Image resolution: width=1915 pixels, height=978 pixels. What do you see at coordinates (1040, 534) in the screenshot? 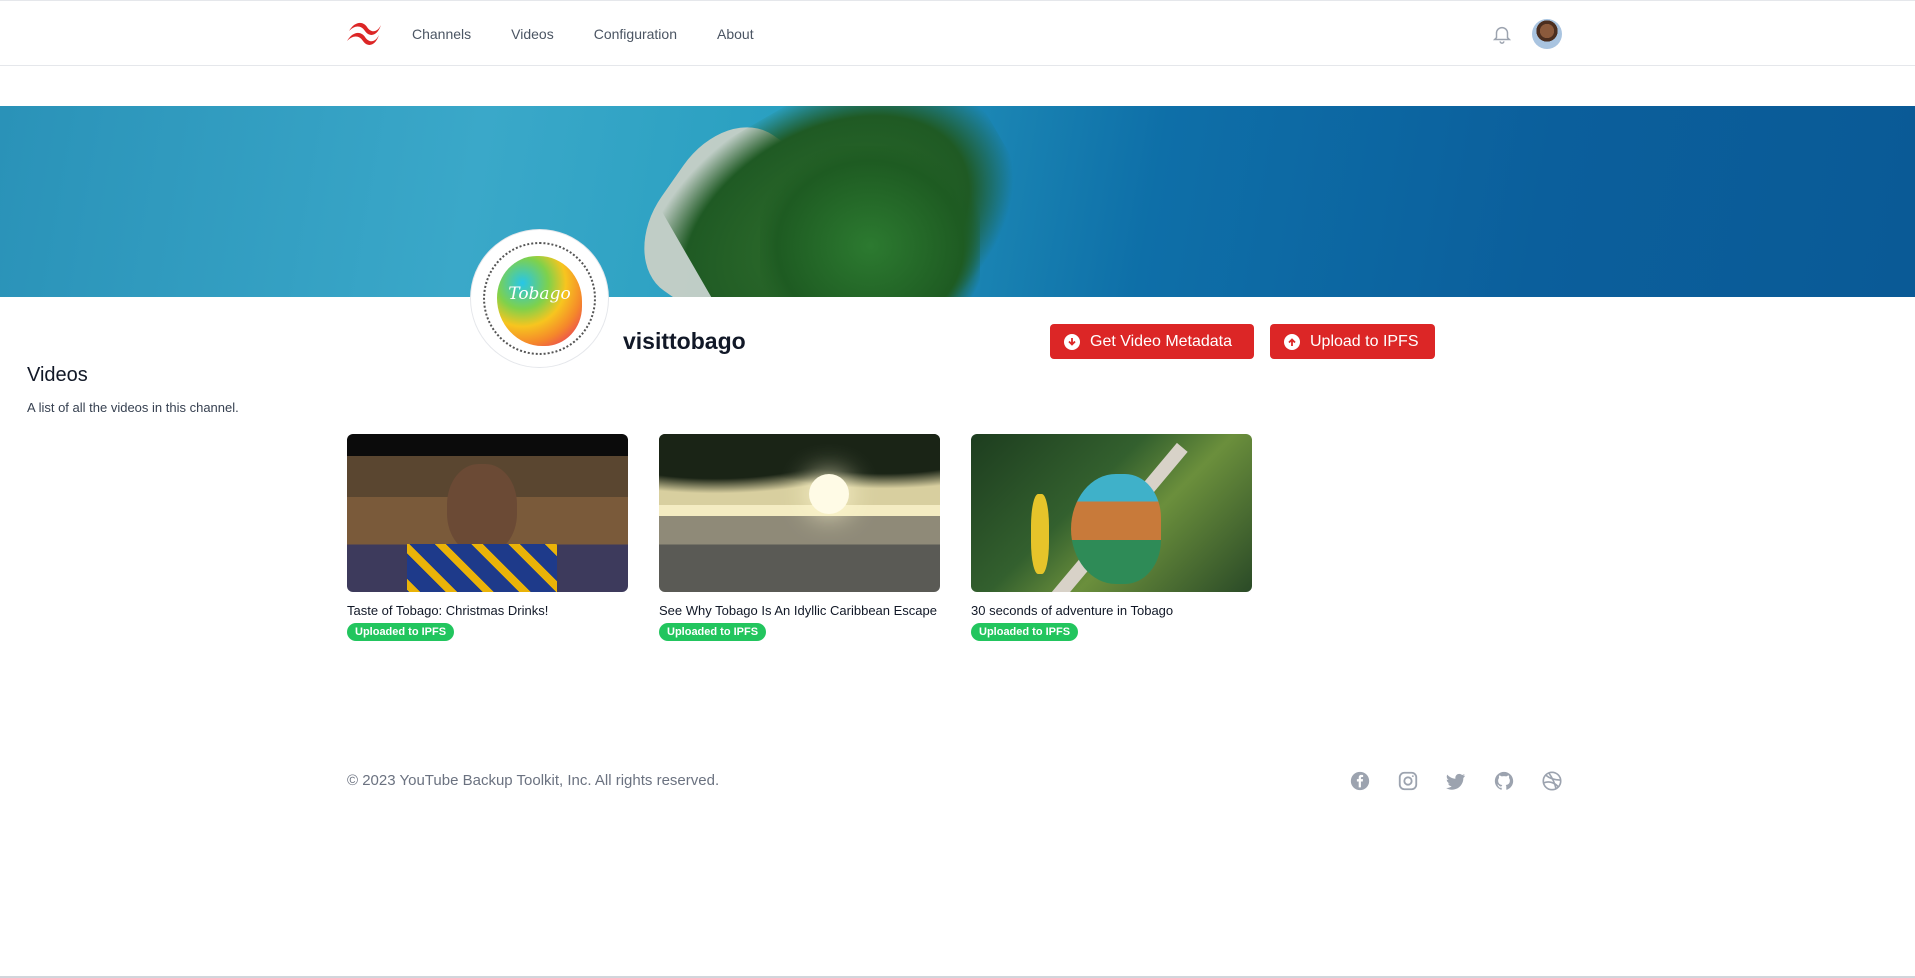
I see `thumbnail-flower` at bounding box center [1040, 534].